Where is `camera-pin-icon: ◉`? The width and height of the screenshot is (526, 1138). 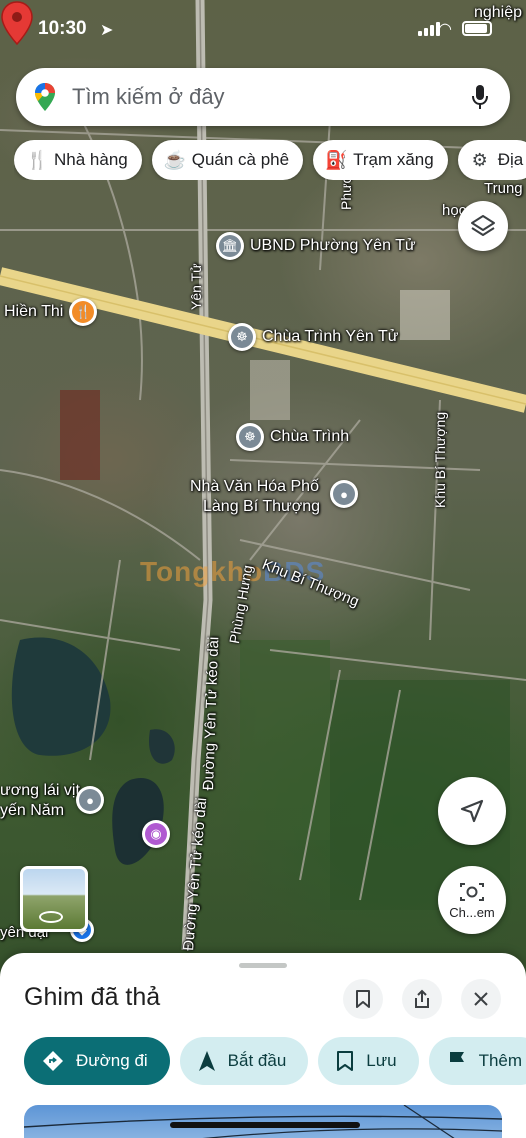 camera-pin-icon: ◉ is located at coordinates (156, 834).